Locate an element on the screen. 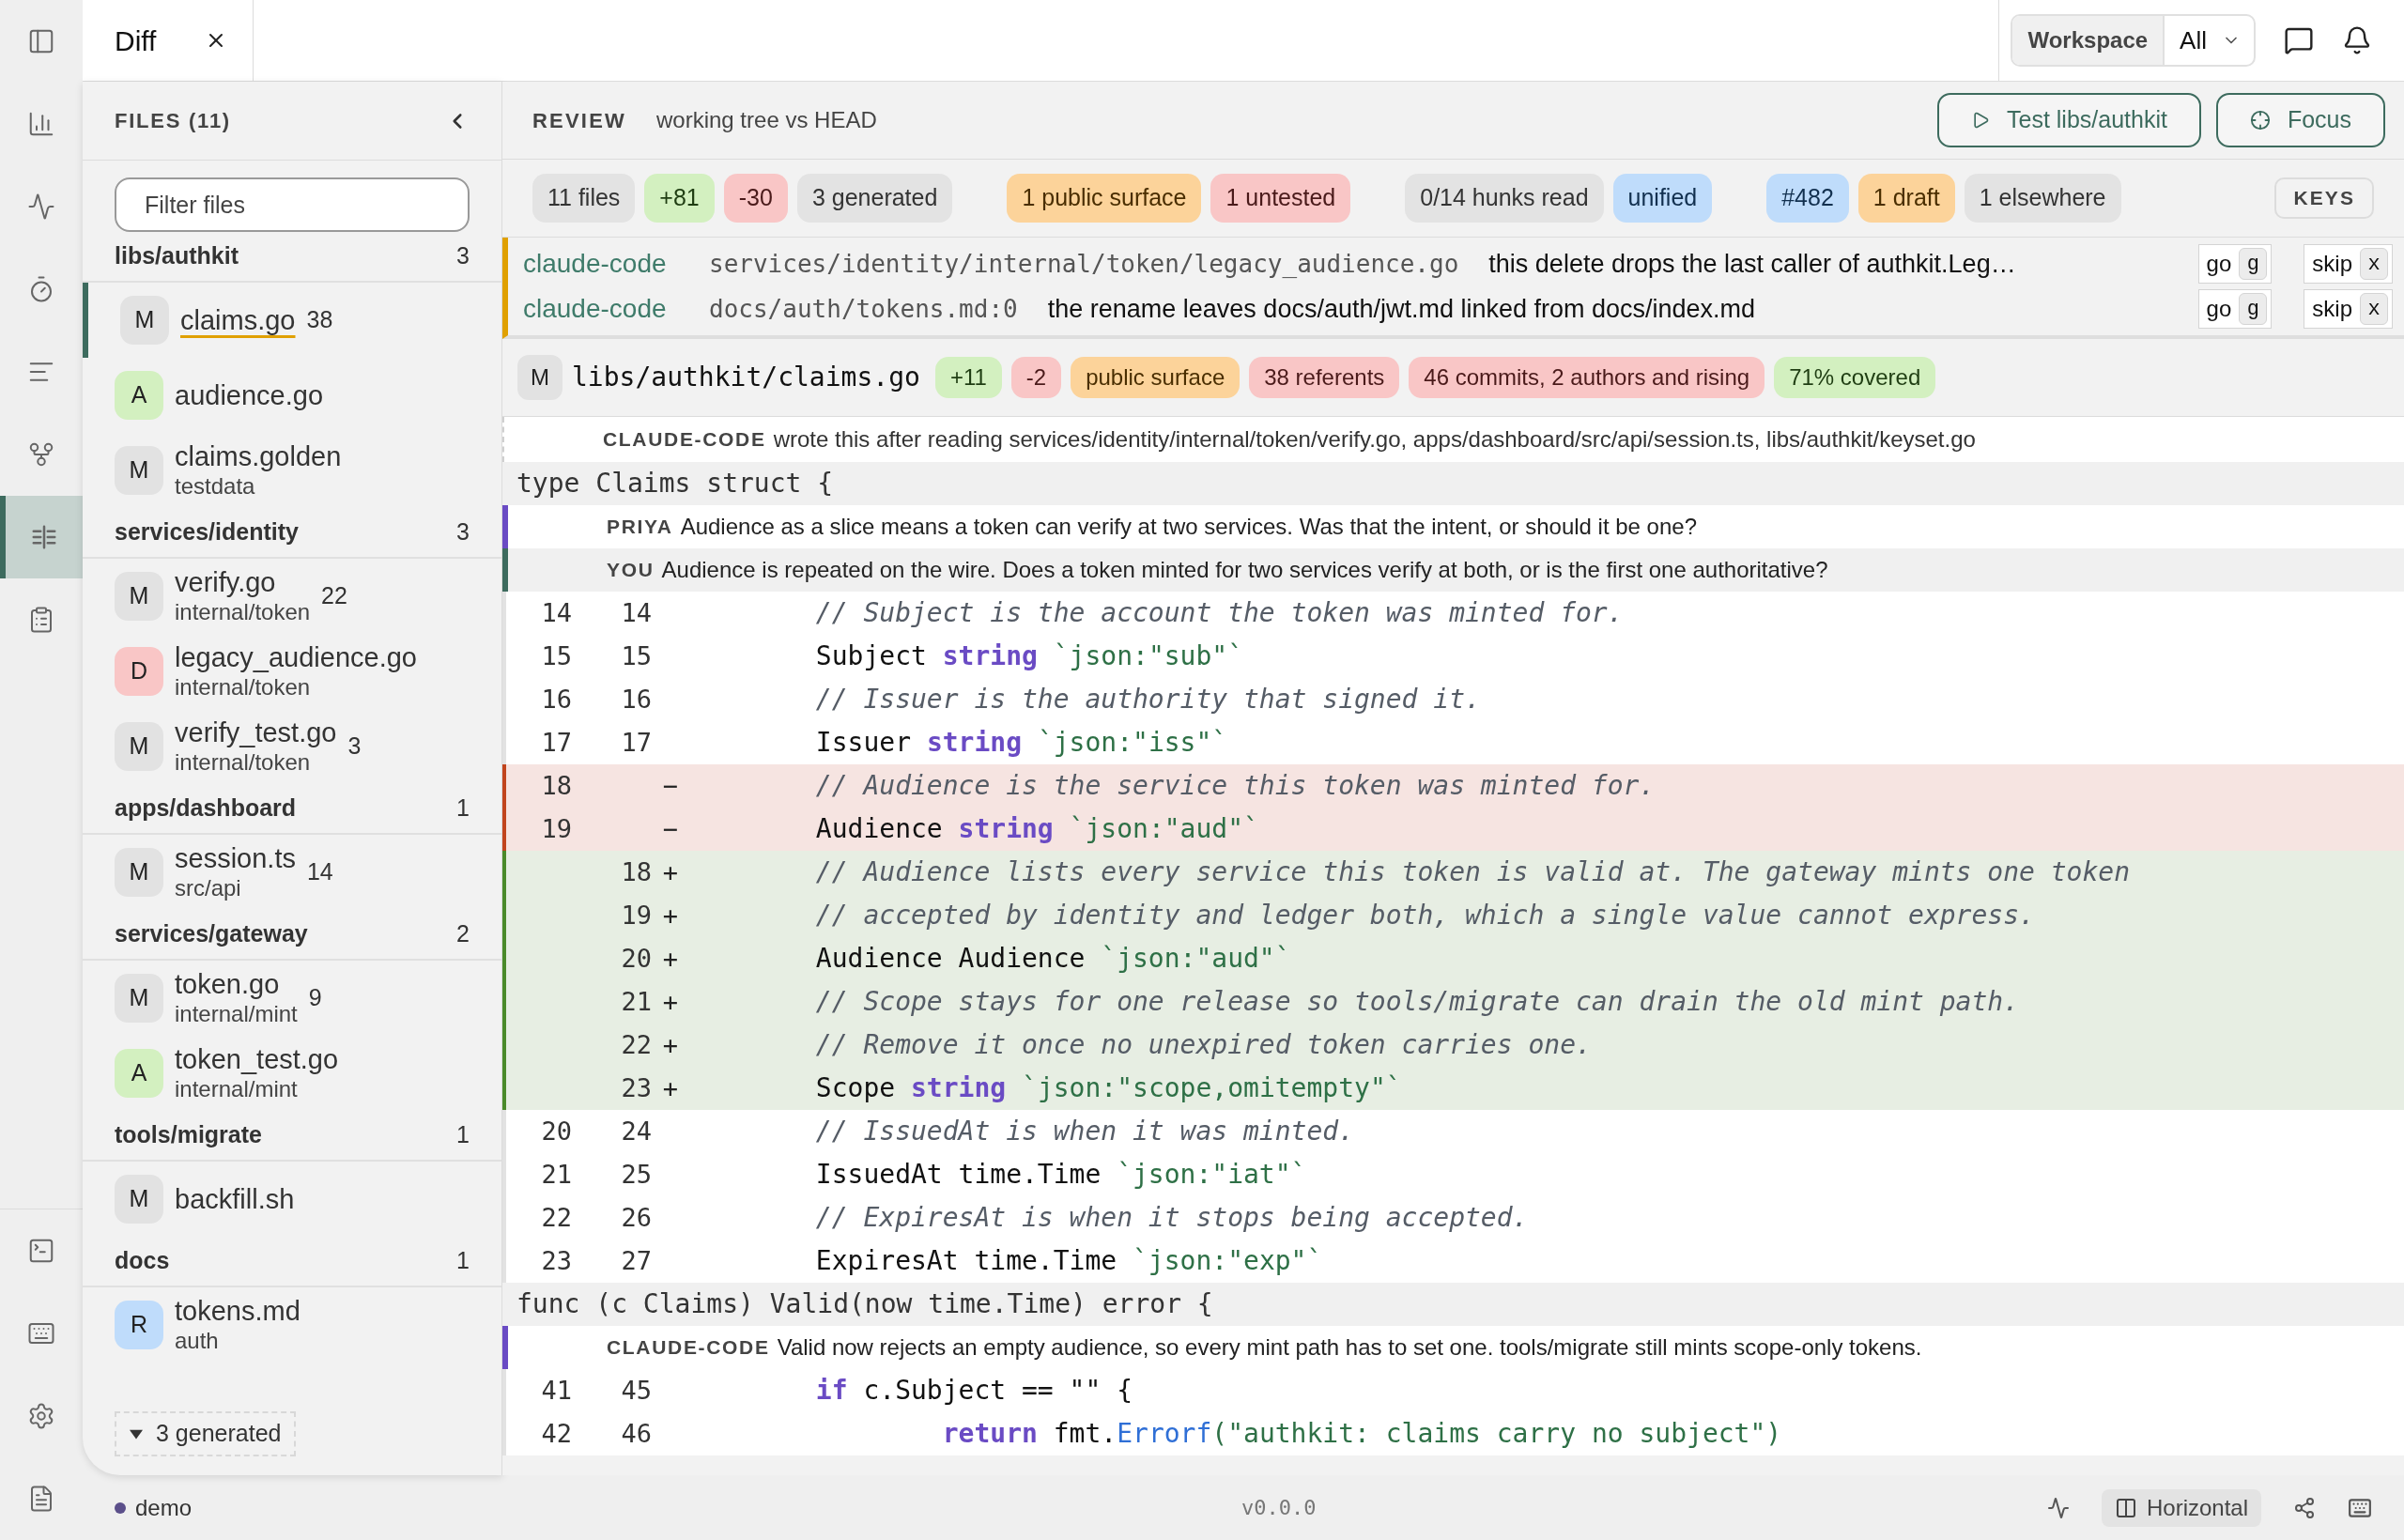 The image size is (2404, 1540). hunk-header: type Claims struct { is located at coordinates (675, 483).